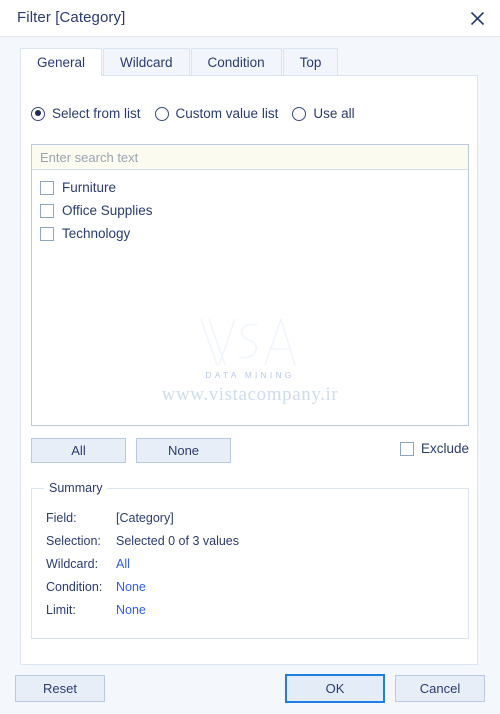 The height and width of the screenshot is (714, 500). What do you see at coordinates (477, 18) in the screenshot?
I see `close-icon` at bounding box center [477, 18].